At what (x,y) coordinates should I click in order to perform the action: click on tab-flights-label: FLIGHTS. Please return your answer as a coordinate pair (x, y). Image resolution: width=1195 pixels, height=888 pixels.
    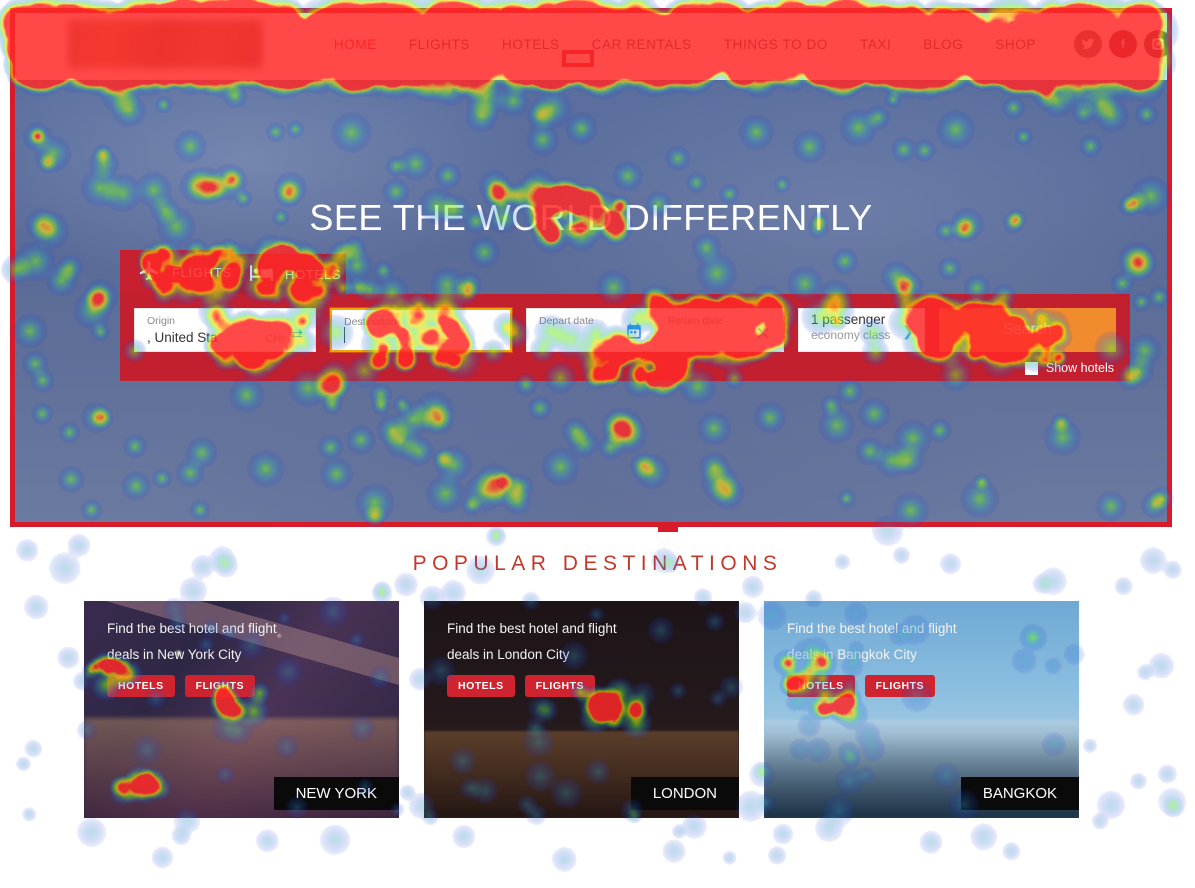
    Looking at the image, I should click on (202, 272).